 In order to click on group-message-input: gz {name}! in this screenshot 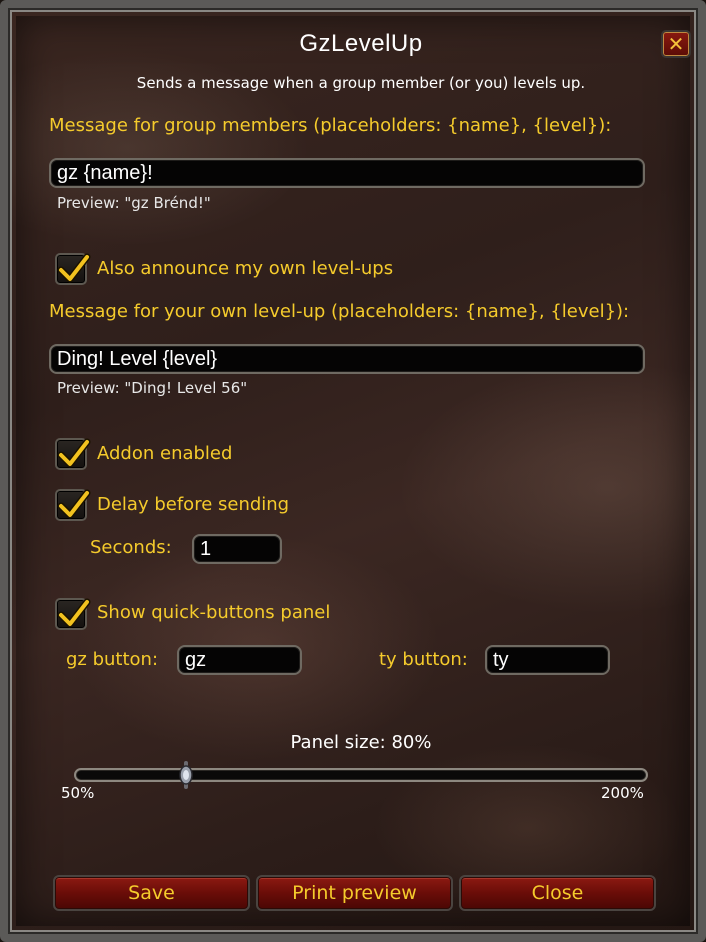, I will do `click(347, 173)`.